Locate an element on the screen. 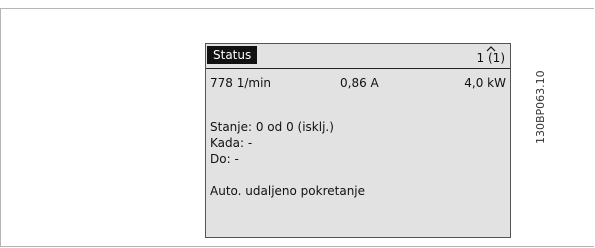 The width and height of the screenshot is (595, 248). status-tab: Status is located at coordinates (232, 55).